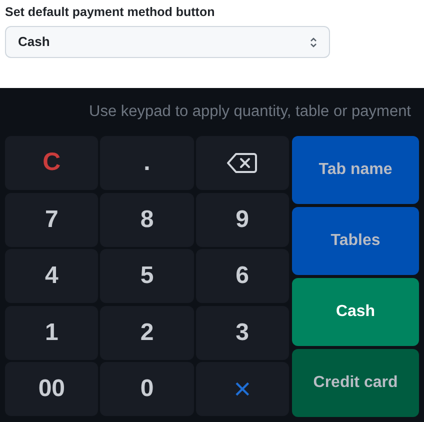  I want to click on digit-key: 5, so click(147, 276).